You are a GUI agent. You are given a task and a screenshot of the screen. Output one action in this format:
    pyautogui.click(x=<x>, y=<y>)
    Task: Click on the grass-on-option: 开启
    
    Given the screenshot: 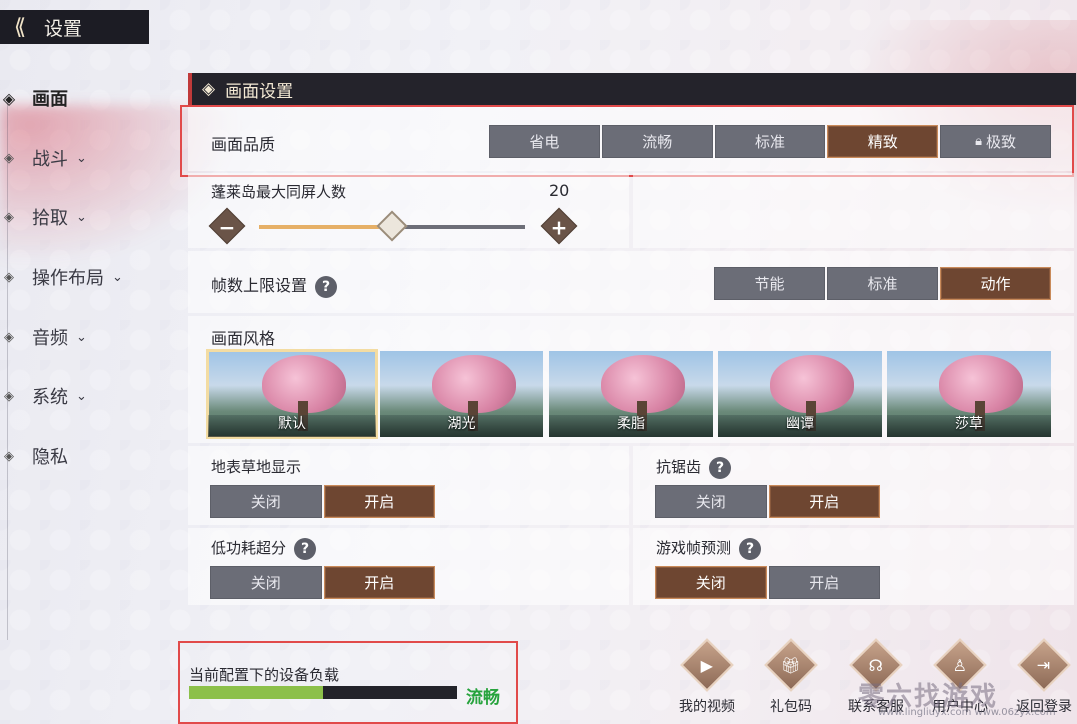 What is the action you would take?
    pyautogui.click(x=379, y=501)
    